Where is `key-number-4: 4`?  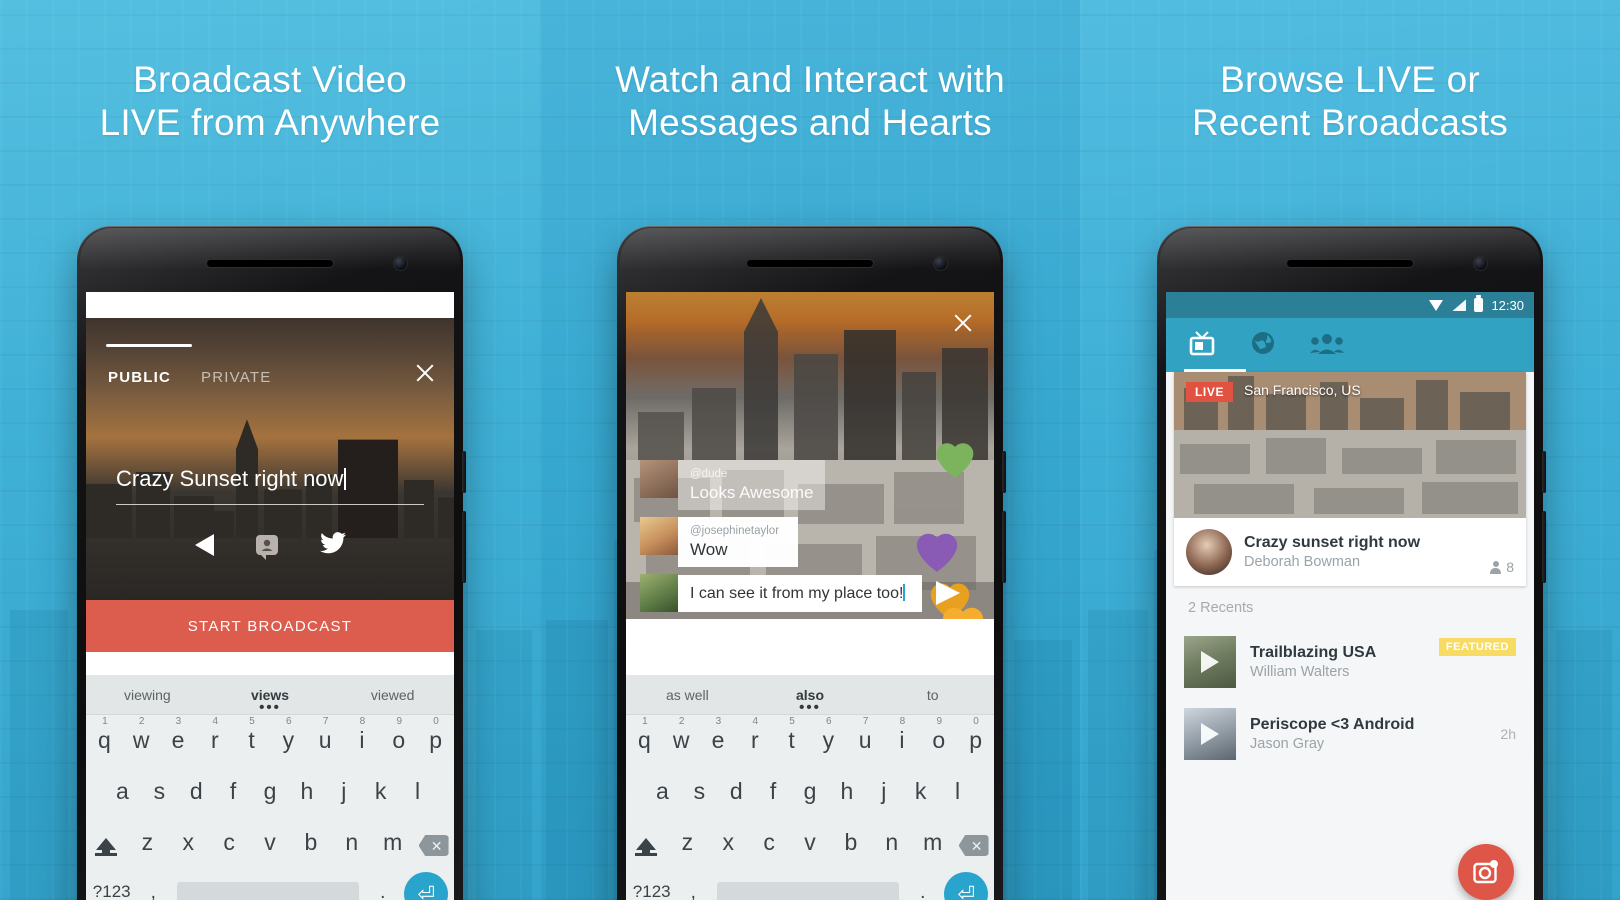
key-number-4: 4 is located at coordinates (215, 721).